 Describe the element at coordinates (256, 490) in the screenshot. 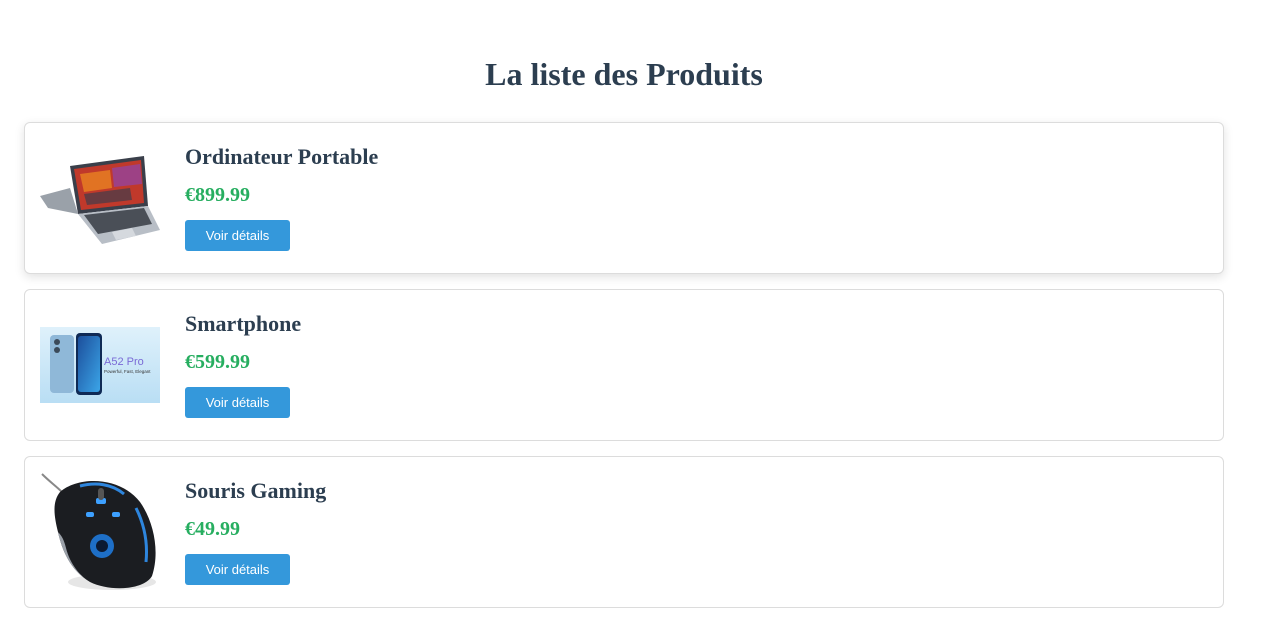

I see `product-name: Souris Gaming` at that location.